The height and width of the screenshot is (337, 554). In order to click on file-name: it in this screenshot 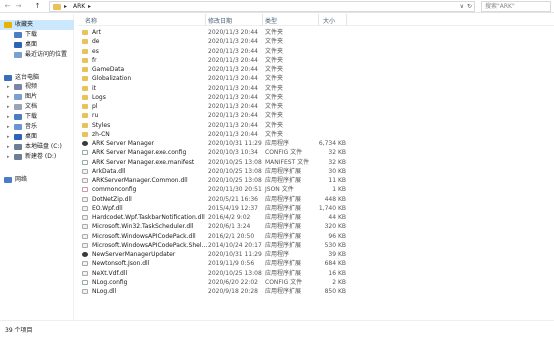, I will do `click(94, 88)`.